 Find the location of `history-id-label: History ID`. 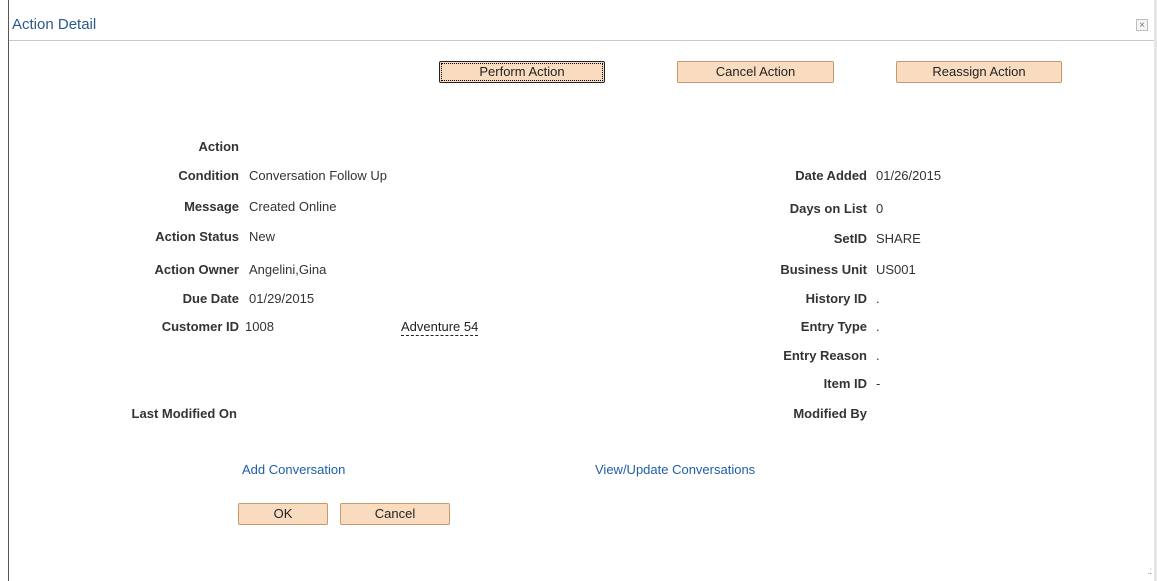

history-id-label: History ID is located at coordinates (836, 298).